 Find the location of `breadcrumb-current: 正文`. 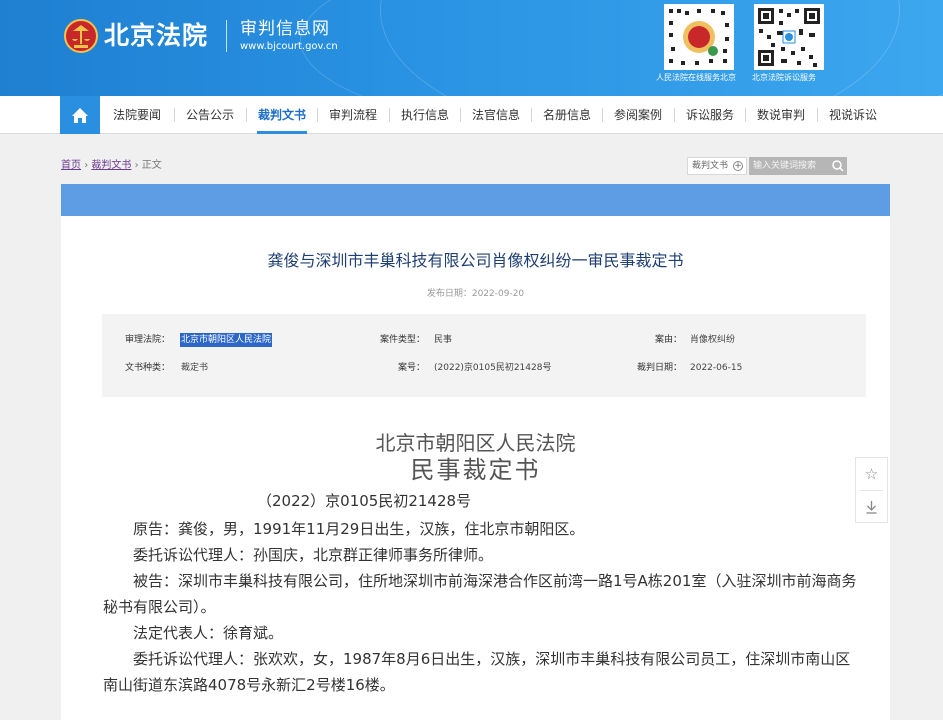

breadcrumb-current: 正文 is located at coordinates (151, 165).